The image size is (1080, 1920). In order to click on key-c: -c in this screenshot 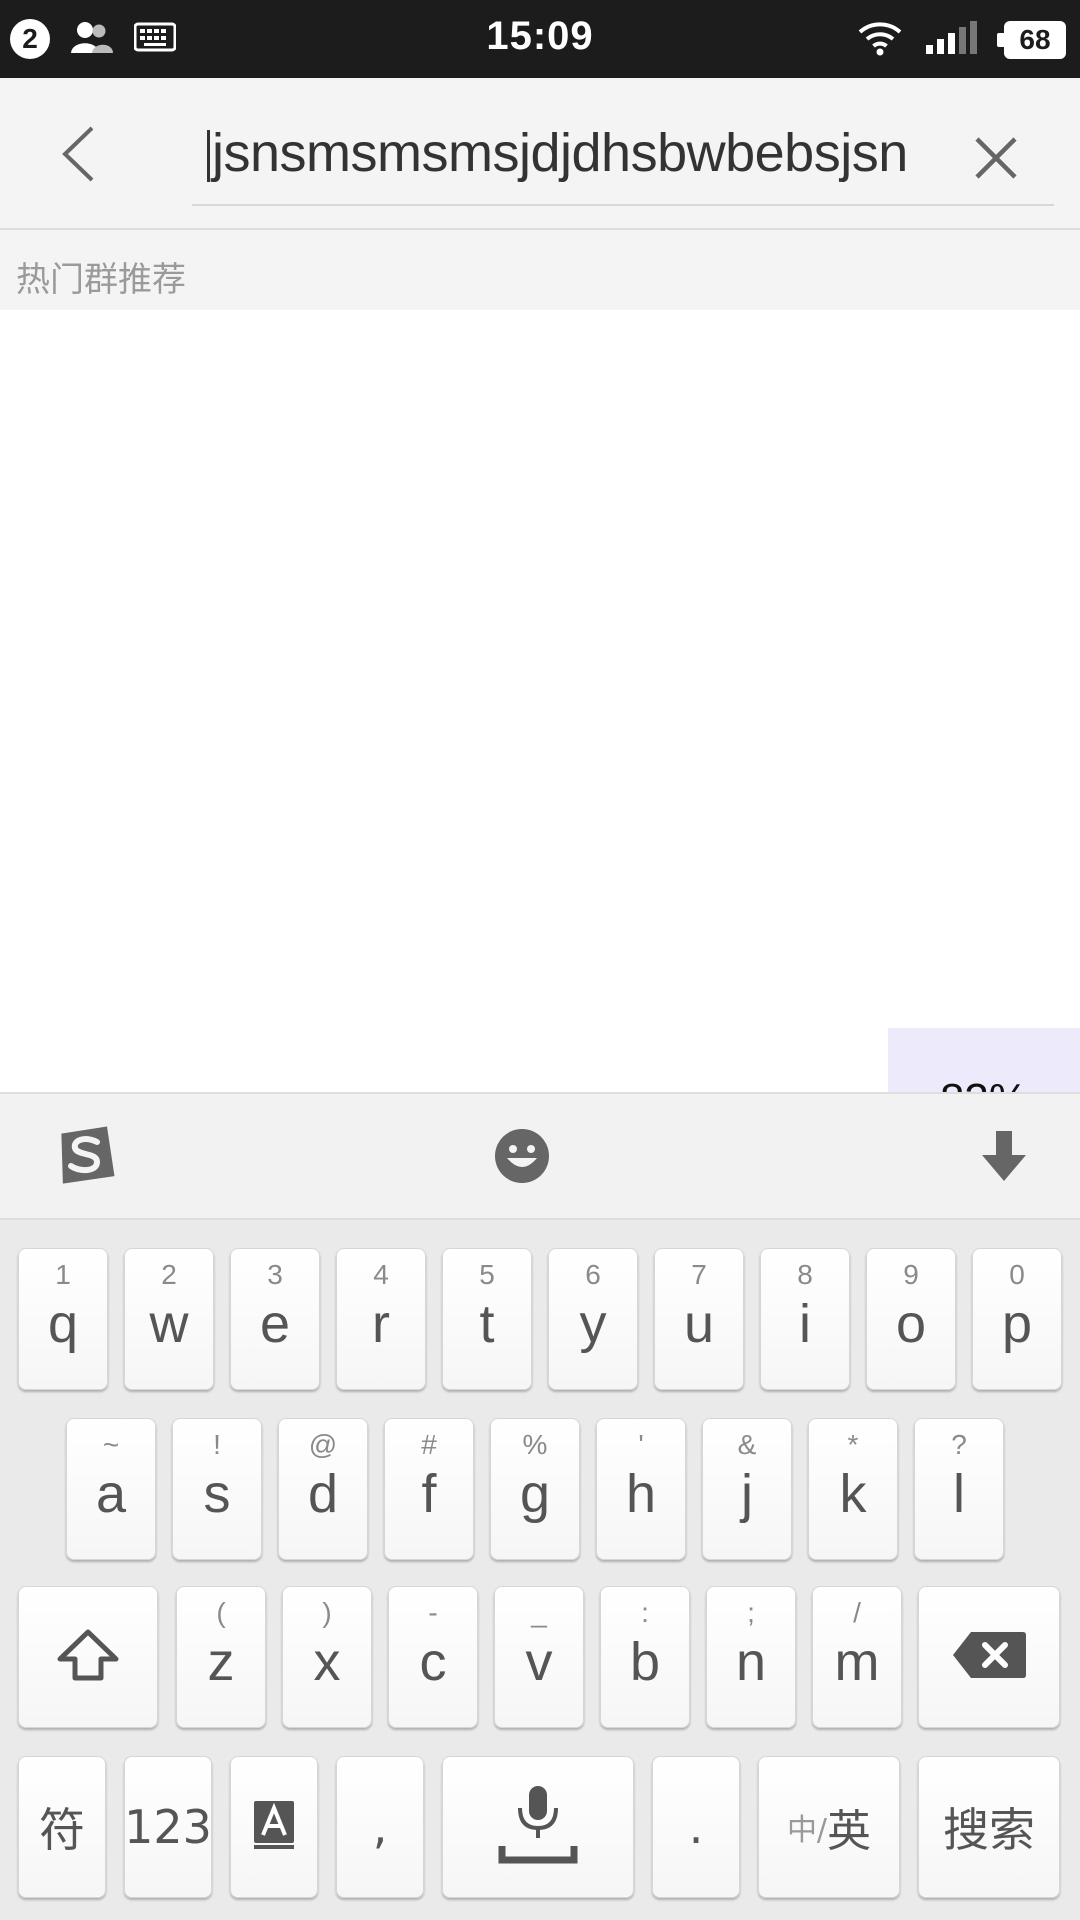, I will do `click(433, 1657)`.